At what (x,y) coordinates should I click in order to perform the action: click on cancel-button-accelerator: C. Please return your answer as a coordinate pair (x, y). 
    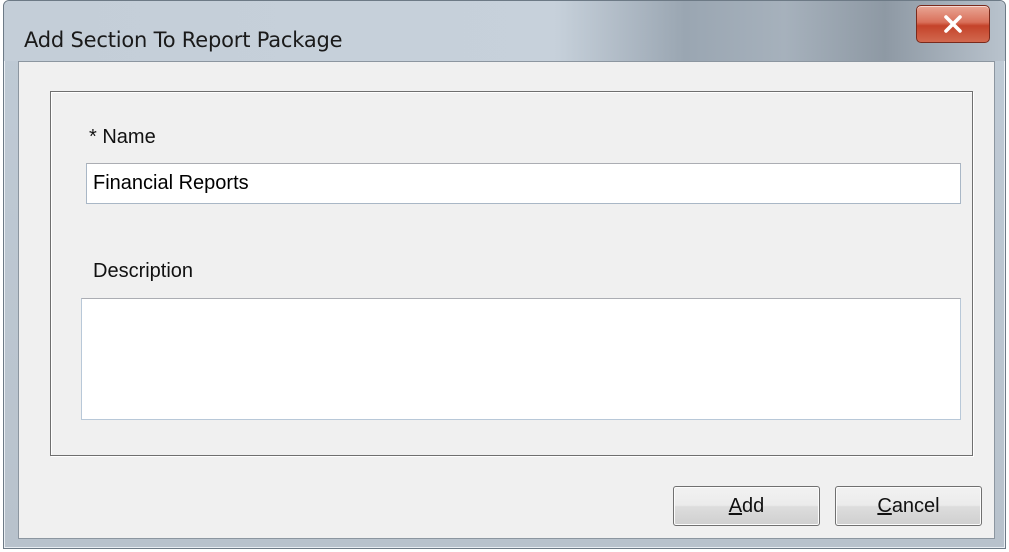
    Looking at the image, I should click on (884, 505).